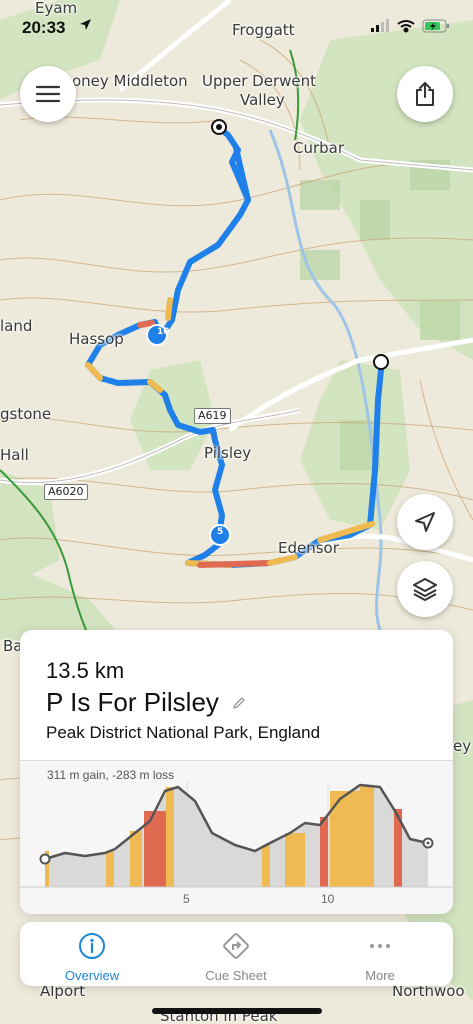 The image size is (473, 1024). What do you see at coordinates (236, 975) in the screenshot?
I see `tab-cue-sheet-label: Cue Sheet` at bounding box center [236, 975].